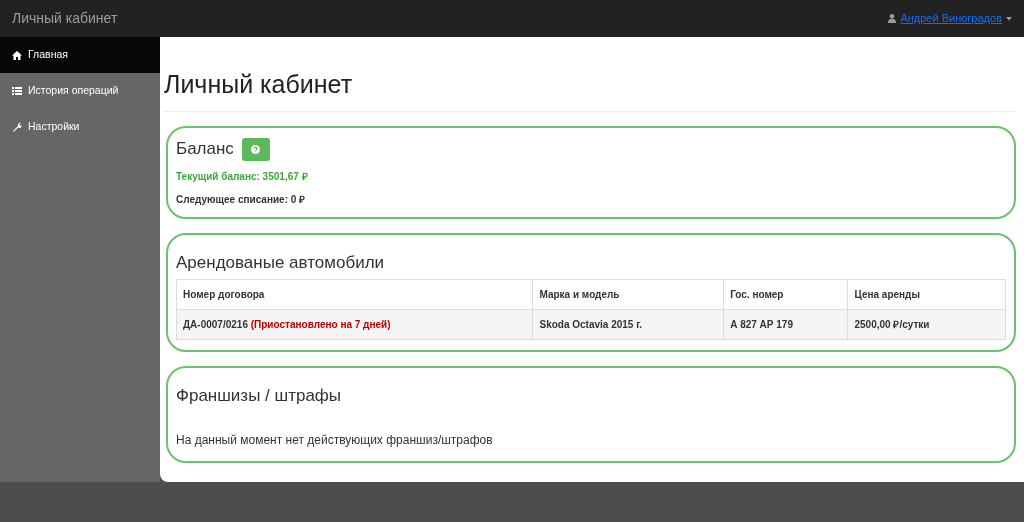 Image resolution: width=1024 pixels, height=522 pixels. What do you see at coordinates (1009, 18) in the screenshot?
I see `caret-icon` at bounding box center [1009, 18].